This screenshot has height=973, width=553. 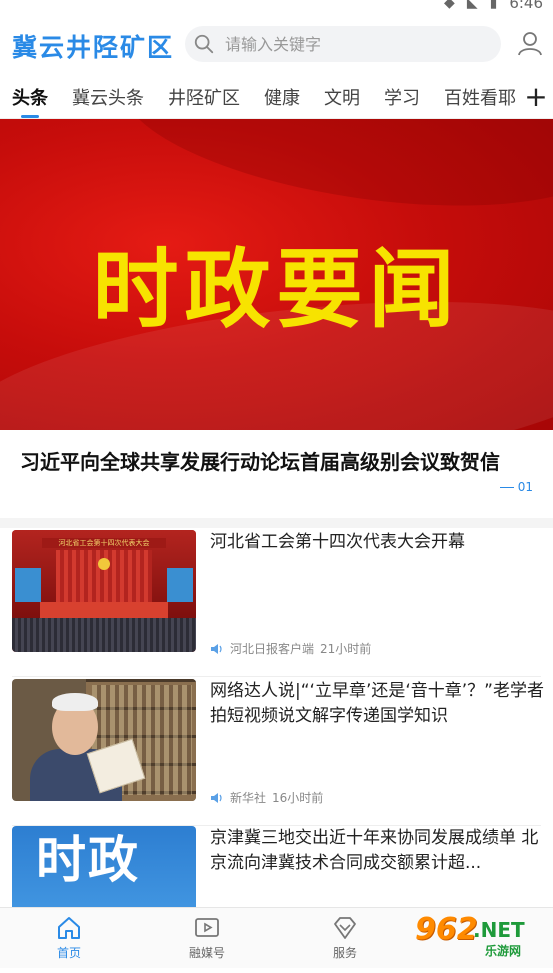 I want to click on tab-list: 头条 冀云头条 井陉矿区 健康 文明 学习 百姓看耶, so click(x=260, y=96).